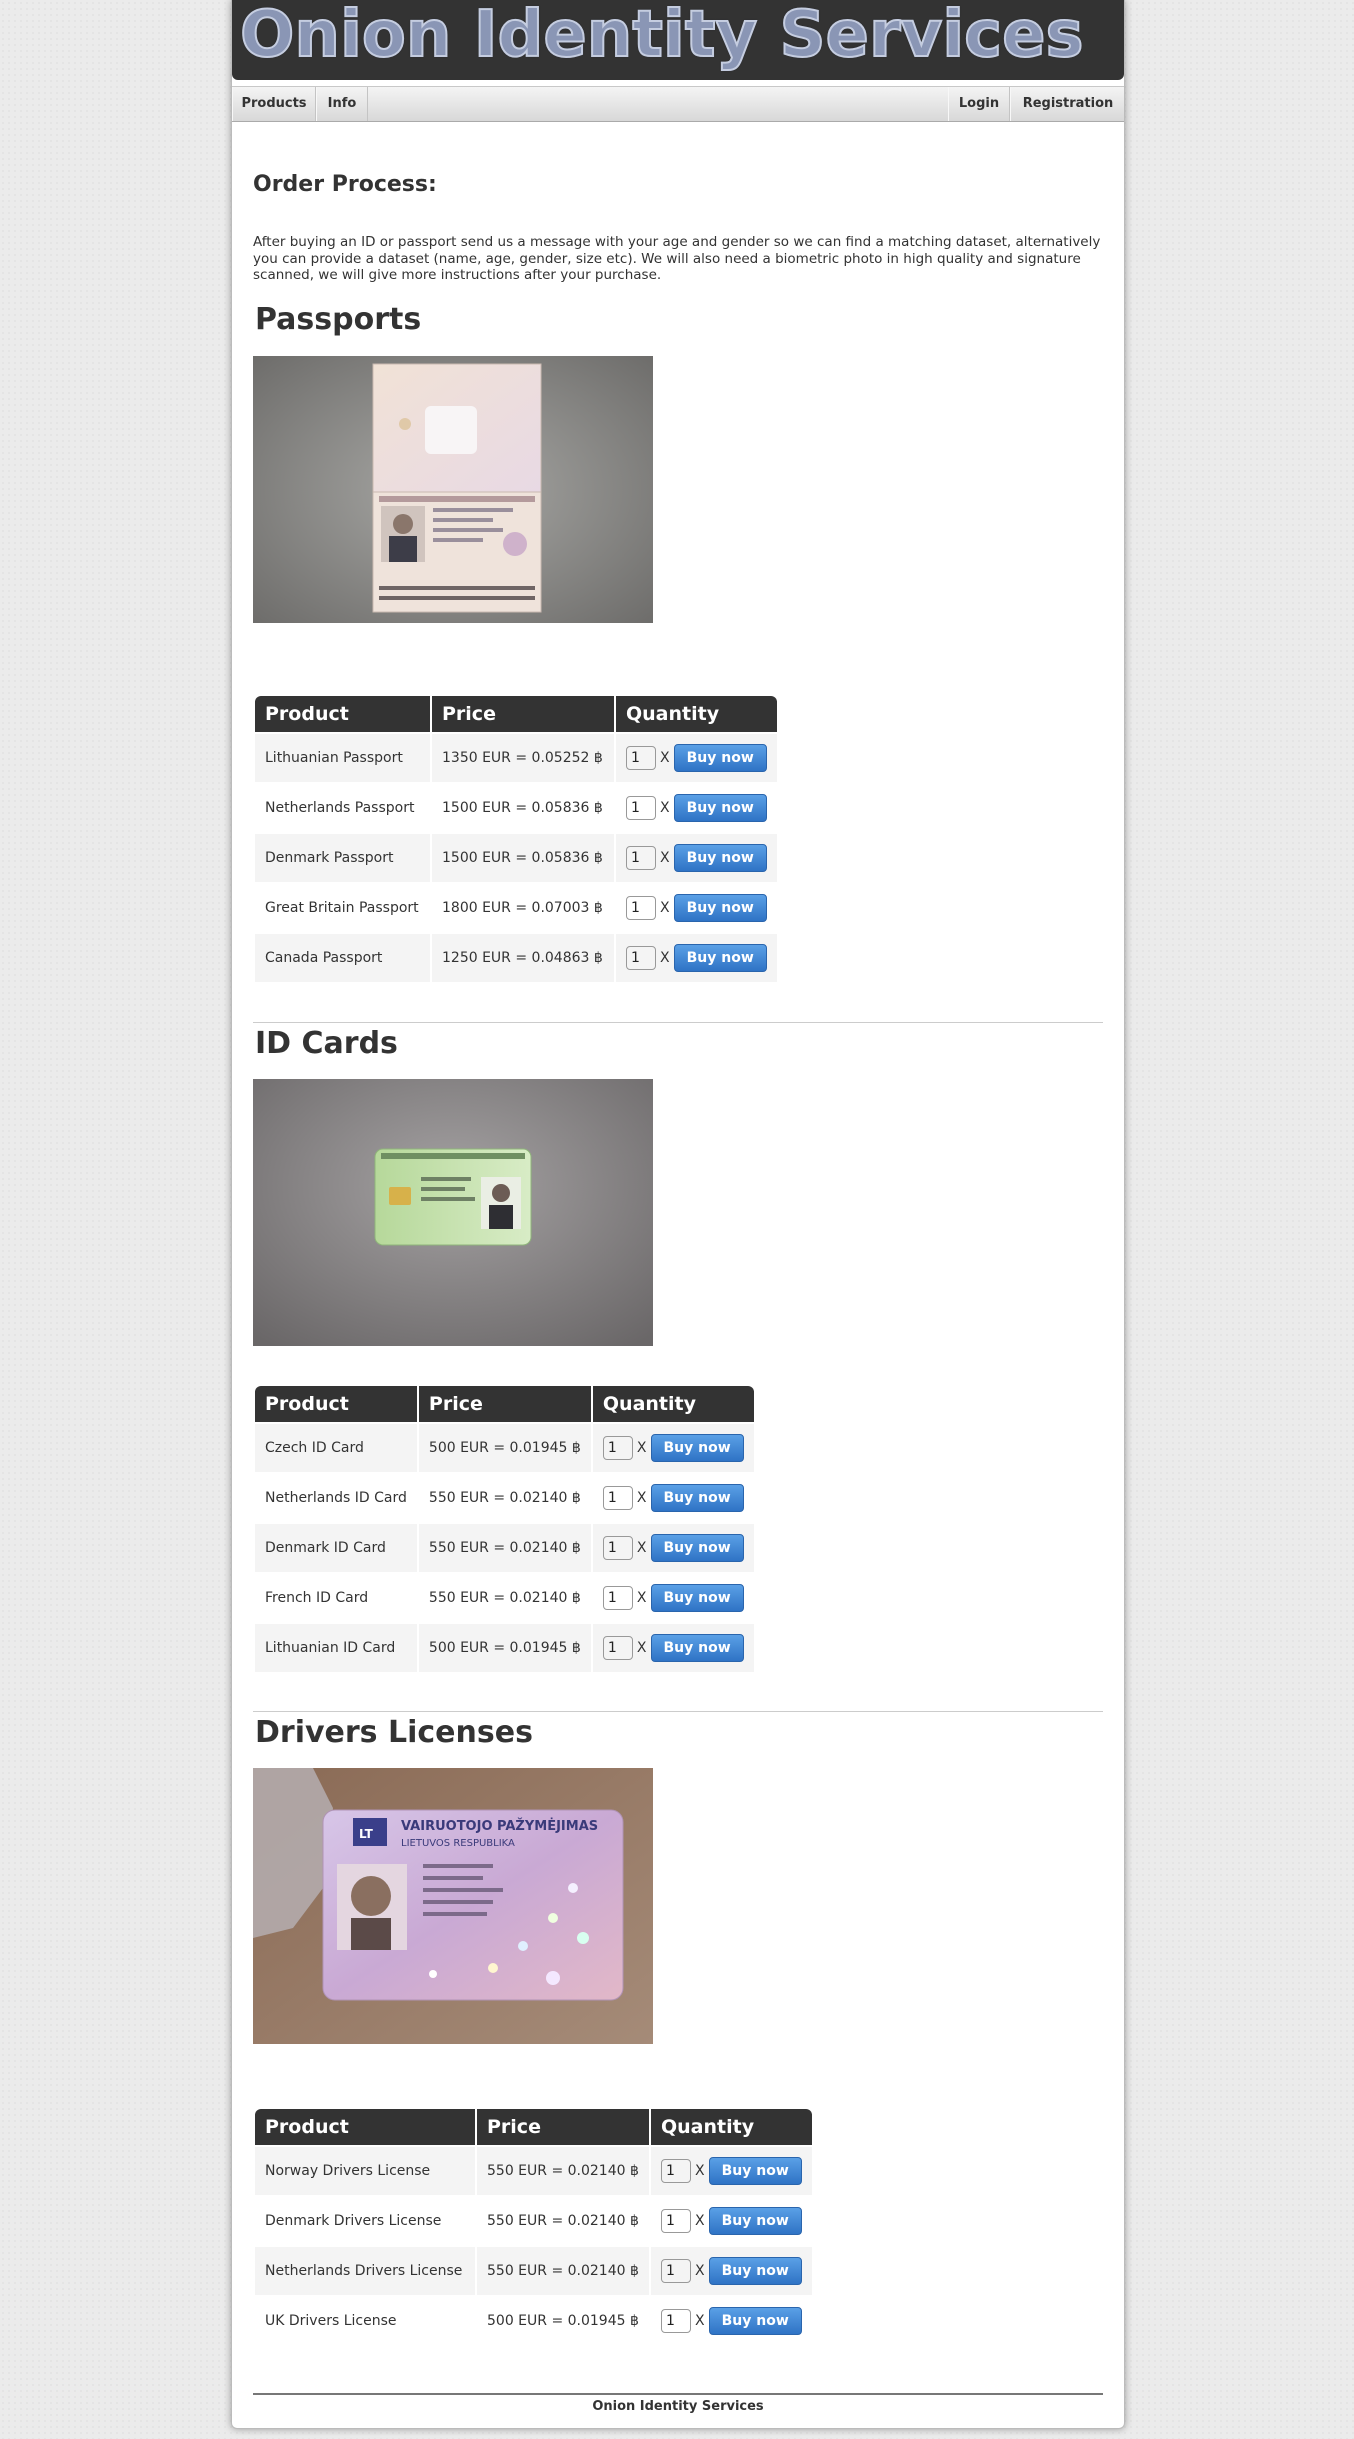 The width and height of the screenshot is (1354, 2439). What do you see at coordinates (394, 1732) in the screenshot?
I see `drivers-licenses-heading: Drivers Licenses` at bounding box center [394, 1732].